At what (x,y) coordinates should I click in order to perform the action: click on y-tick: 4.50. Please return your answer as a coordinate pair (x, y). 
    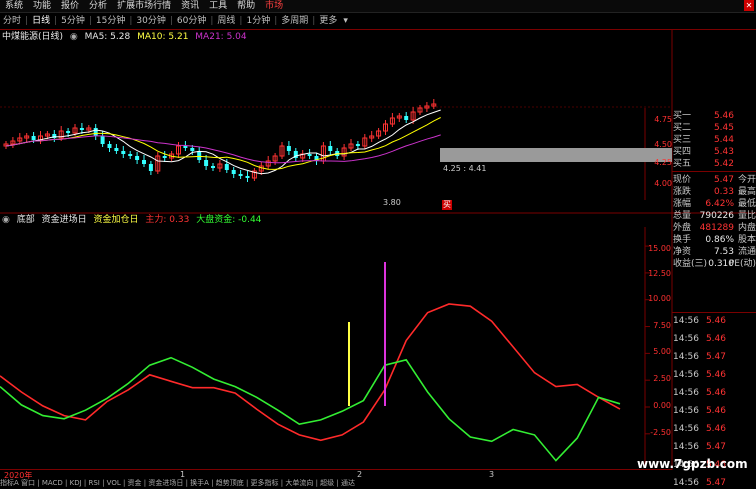
    Looking at the image, I should click on (663, 144).